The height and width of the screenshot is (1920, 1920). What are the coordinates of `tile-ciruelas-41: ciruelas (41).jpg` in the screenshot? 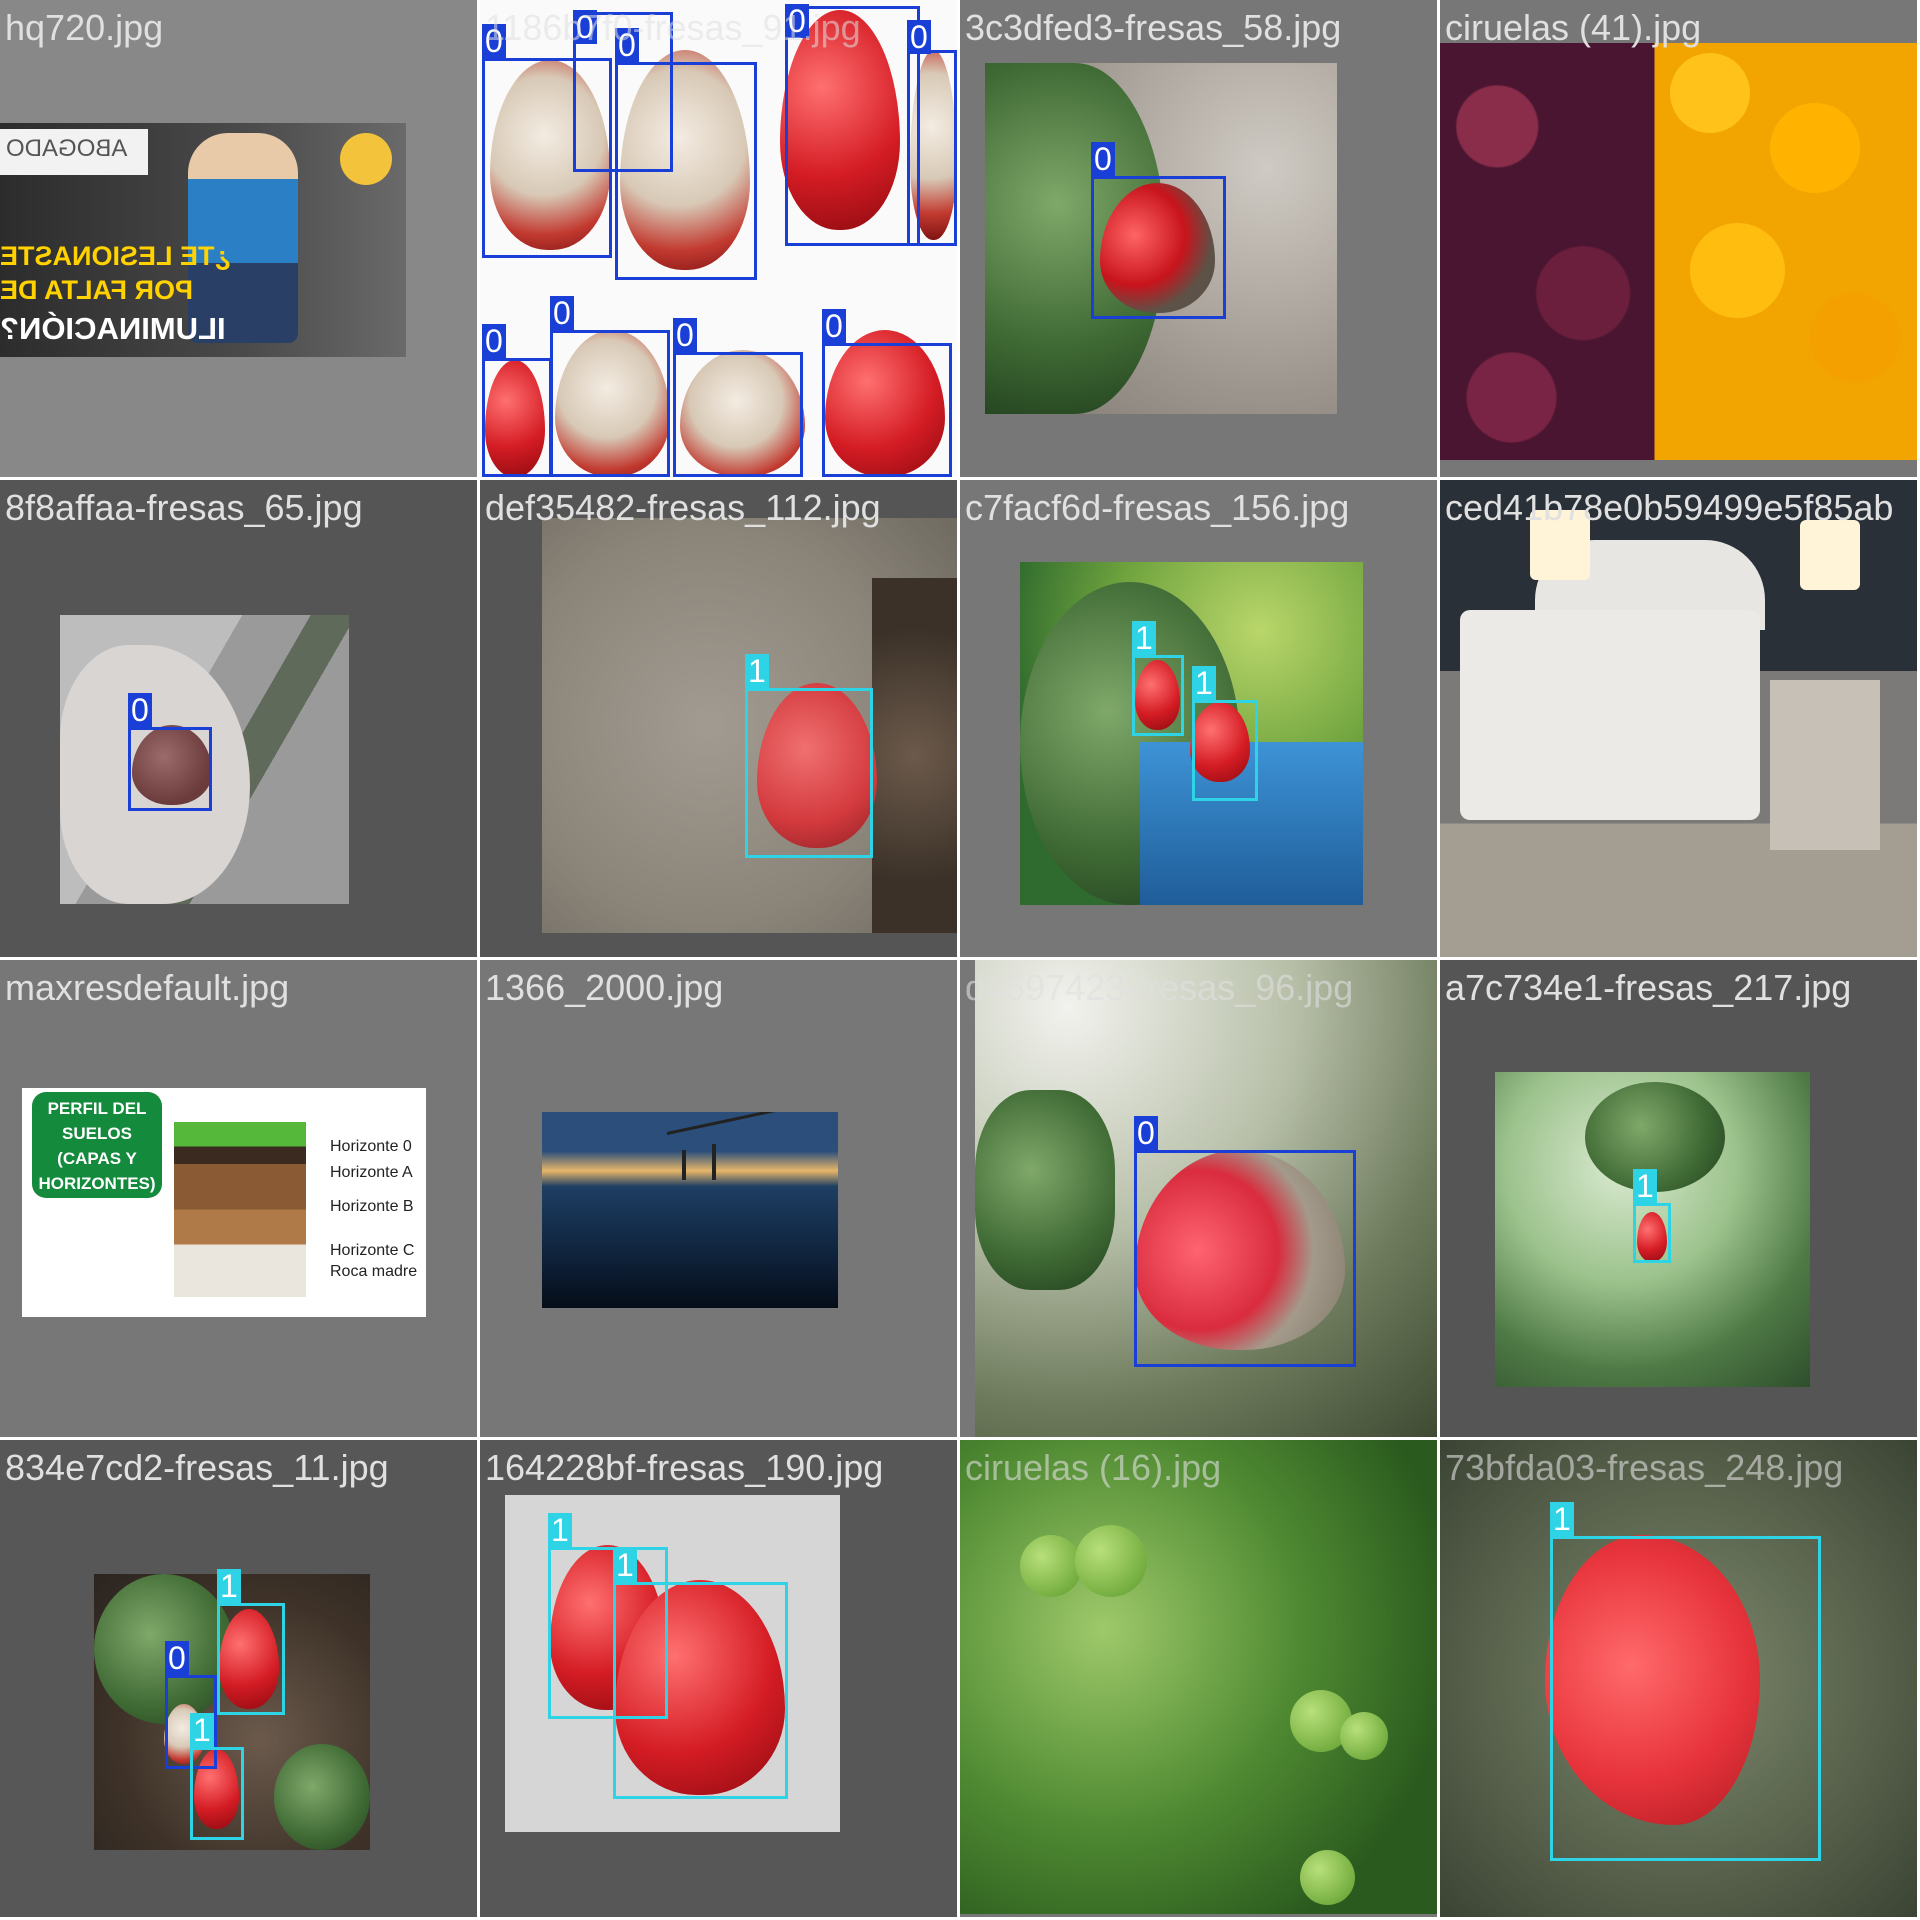 It's located at (1678, 238).